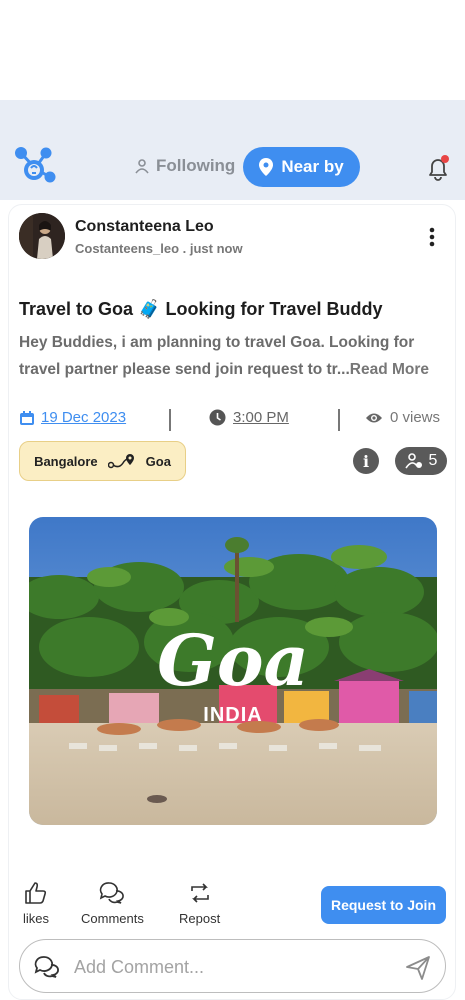 This screenshot has width=465, height=1000. Describe the element at coordinates (413, 461) in the screenshot. I see `members-icon` at that location.